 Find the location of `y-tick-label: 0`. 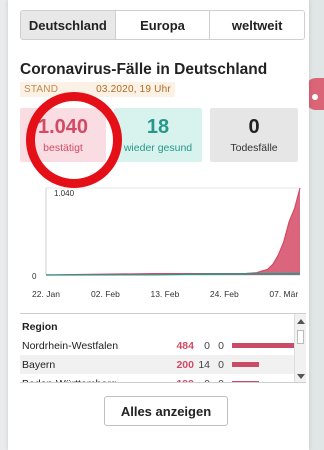

y-tick-label: 0 is located at coordinates (34, 276).